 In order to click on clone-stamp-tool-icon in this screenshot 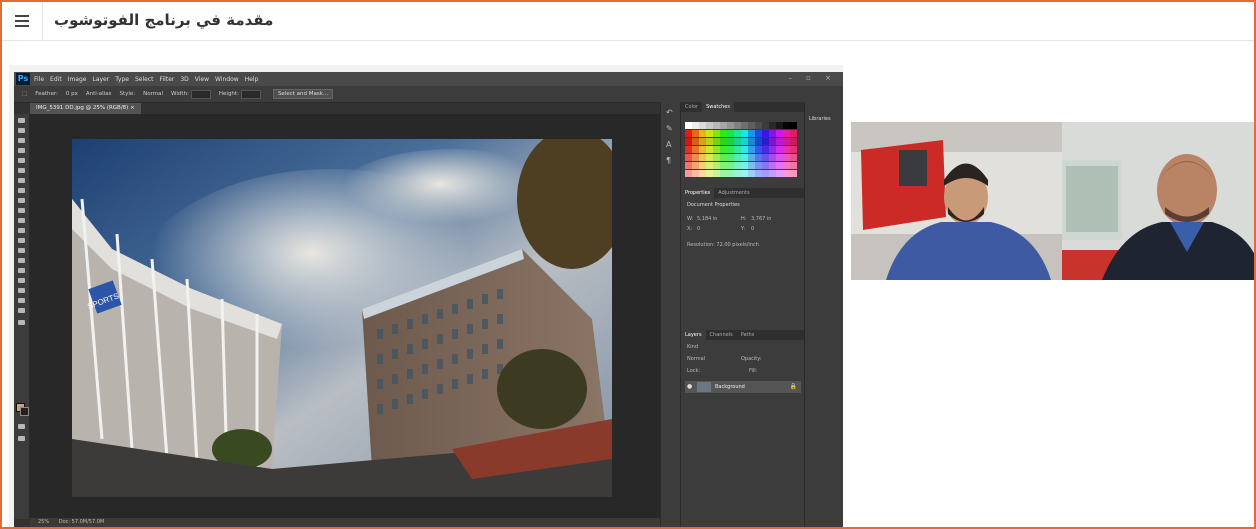, I will do `click(21, 200)`.